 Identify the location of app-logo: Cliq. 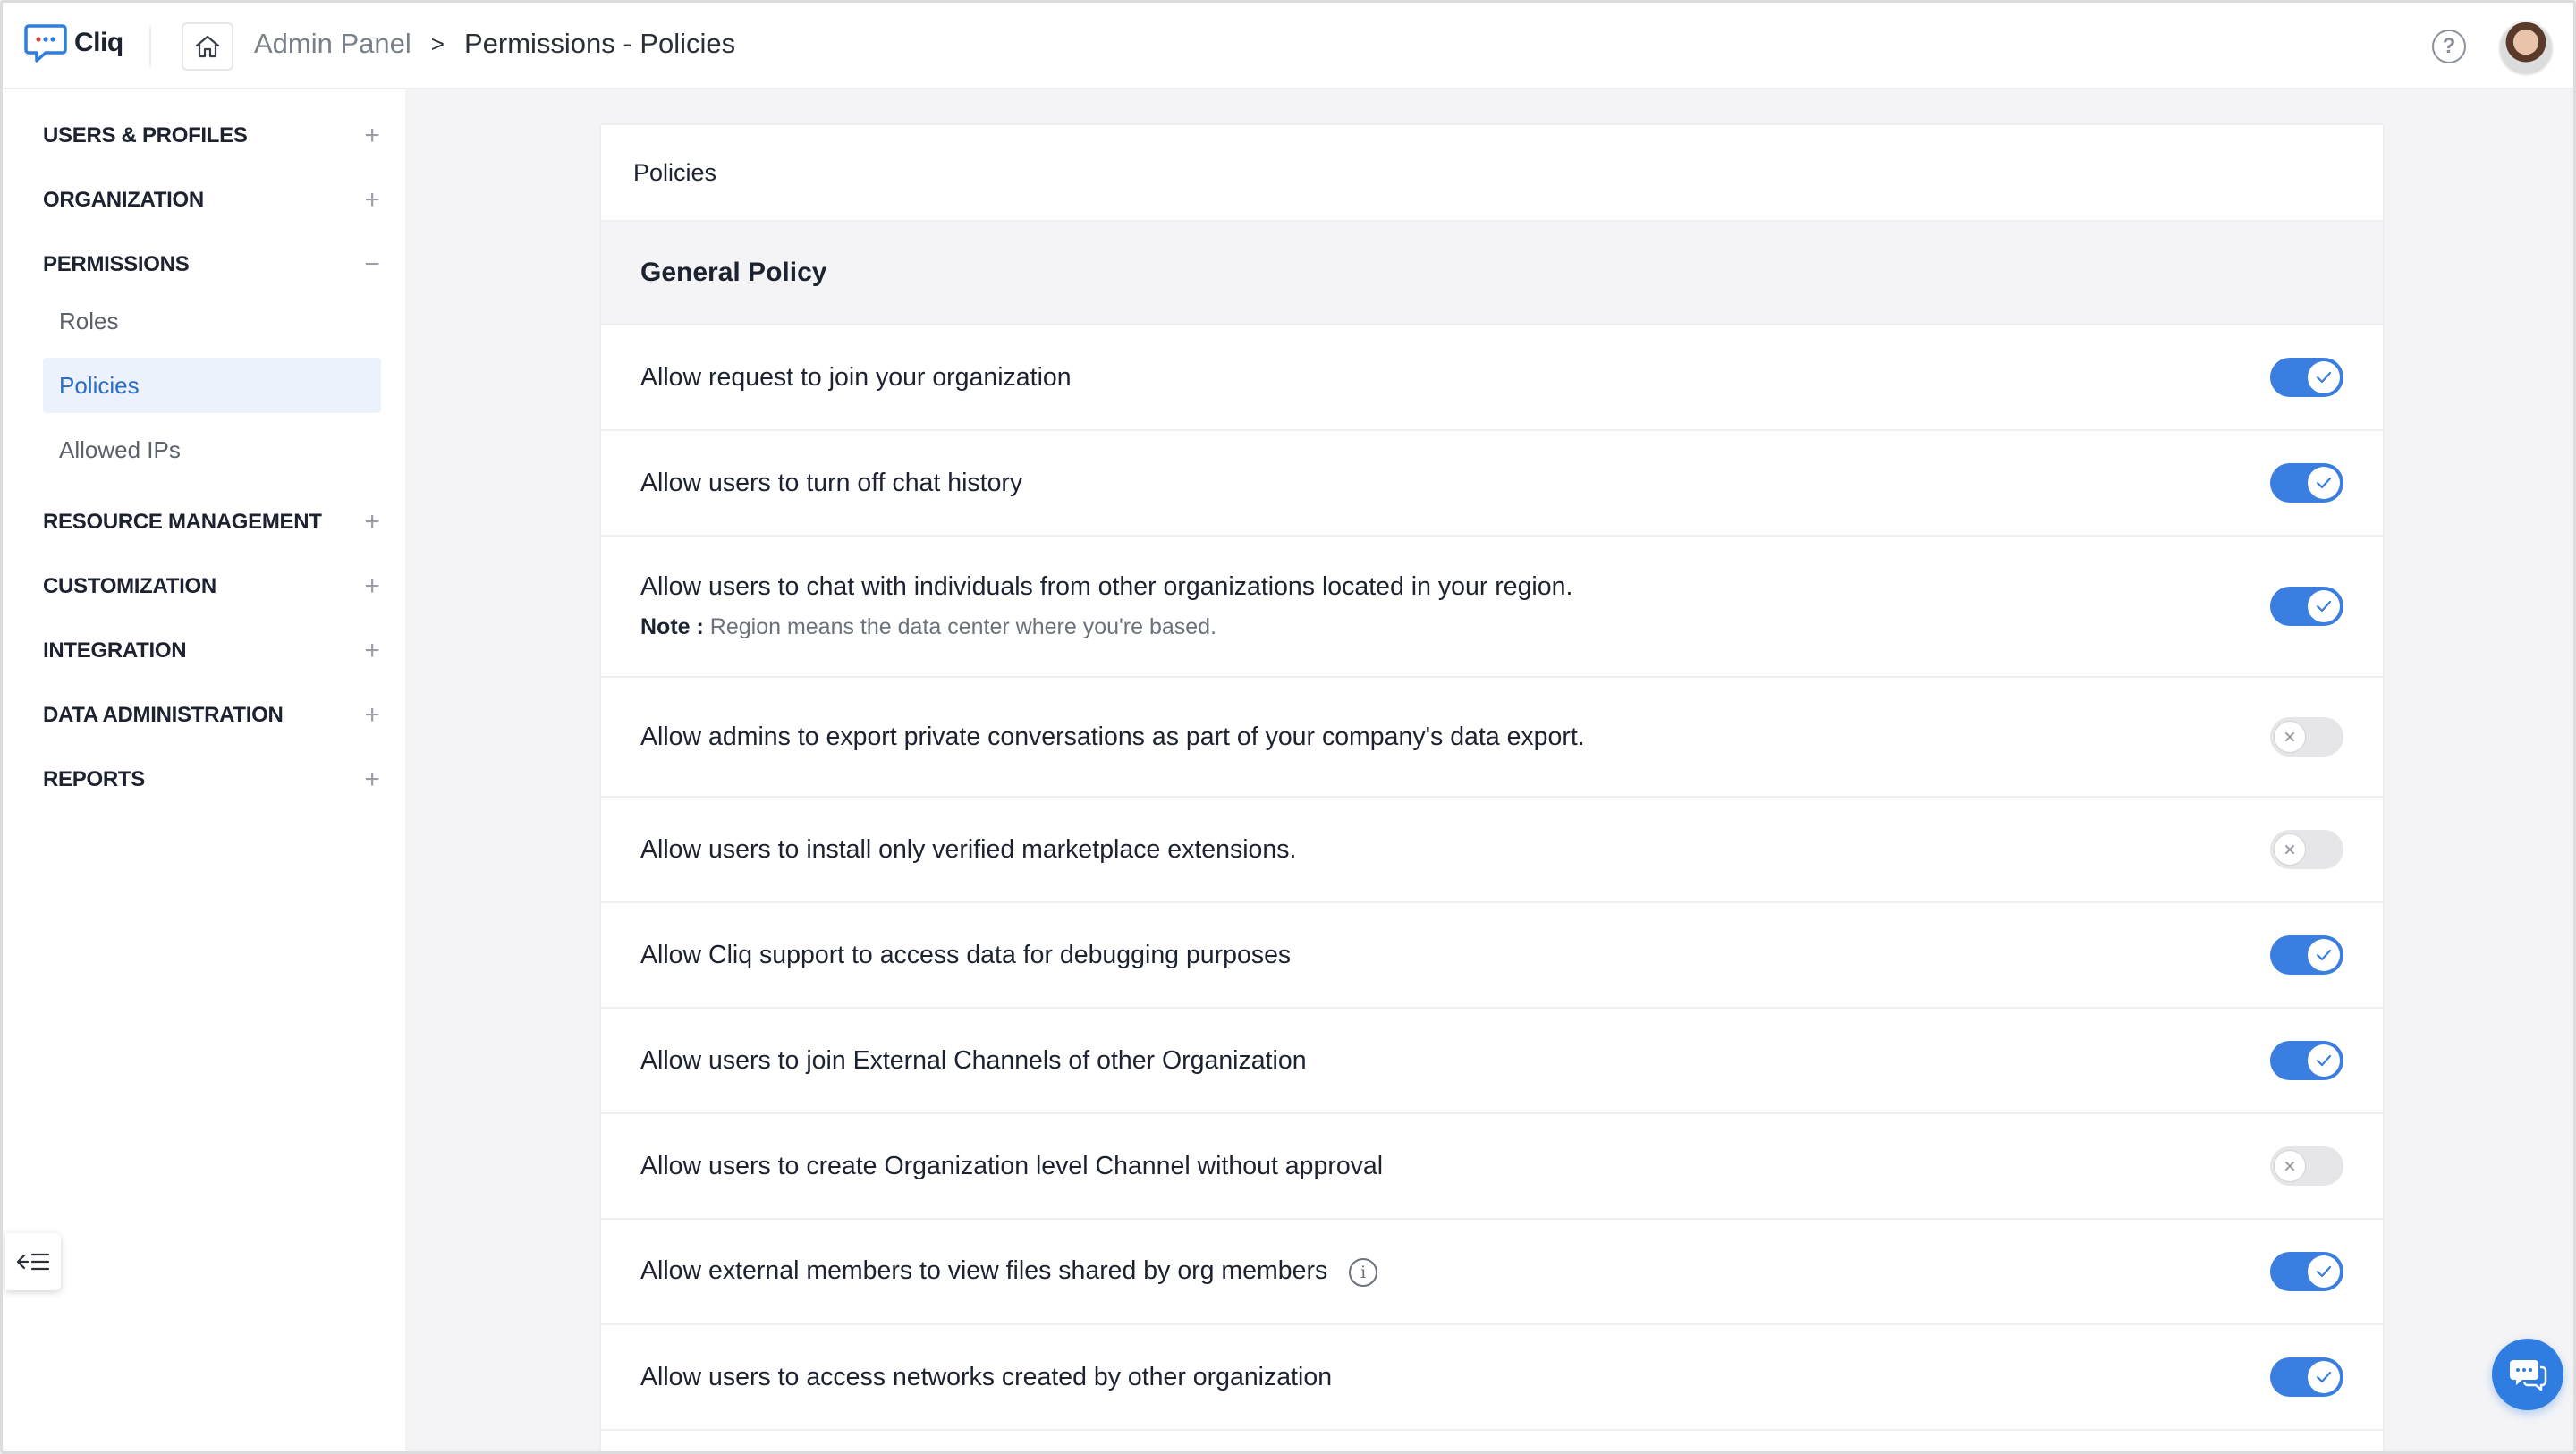
(73, 42).